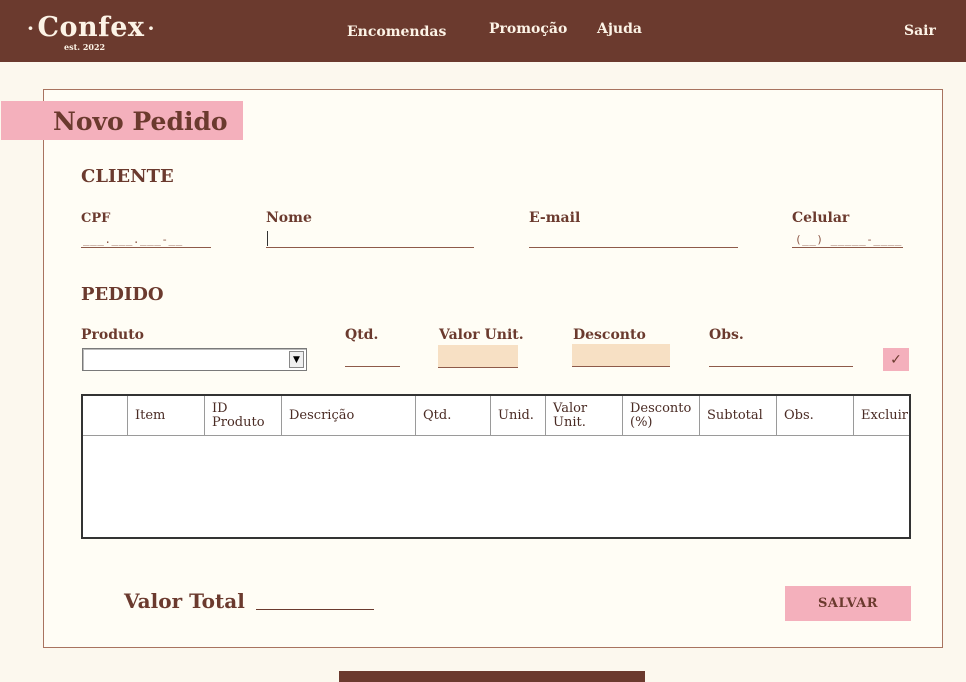 This screenshot has height=682, width=966. Describe the element at coordinates (127, 176) in the screenshot. I see `cliente-section-title: CLIENTE` at that location.